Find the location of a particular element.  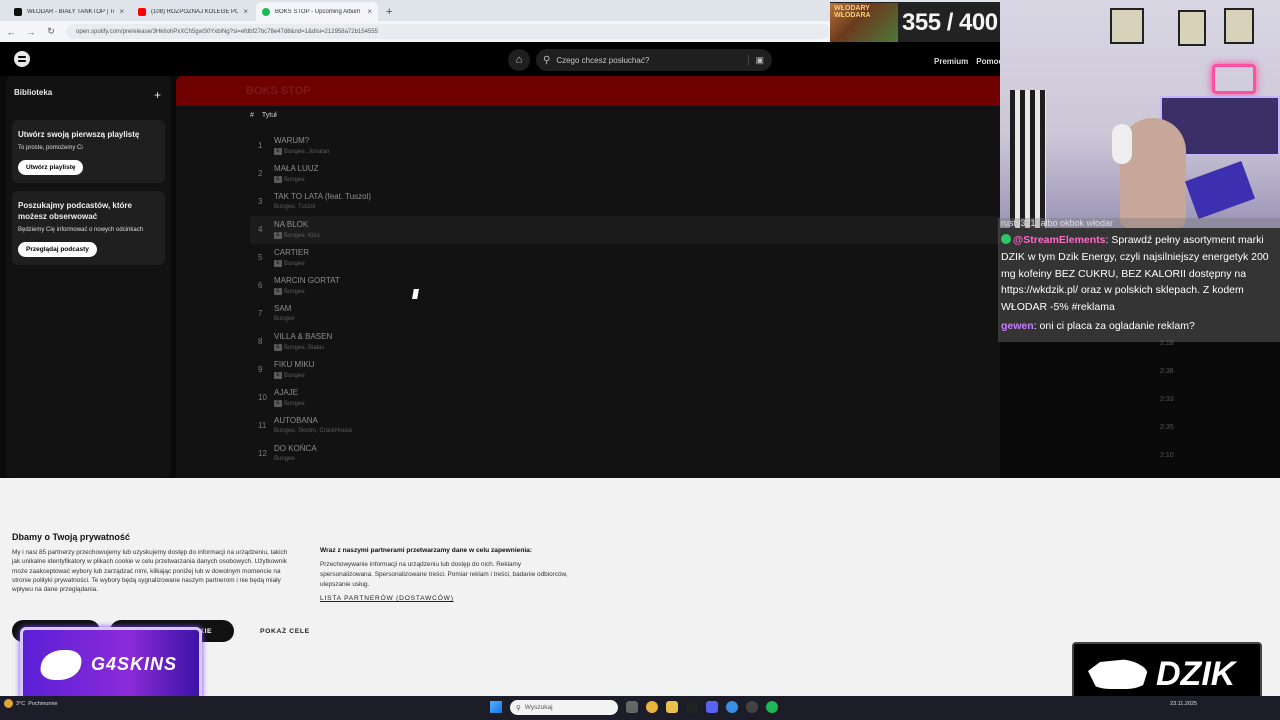

headset is located at coordinates (1122, 144).